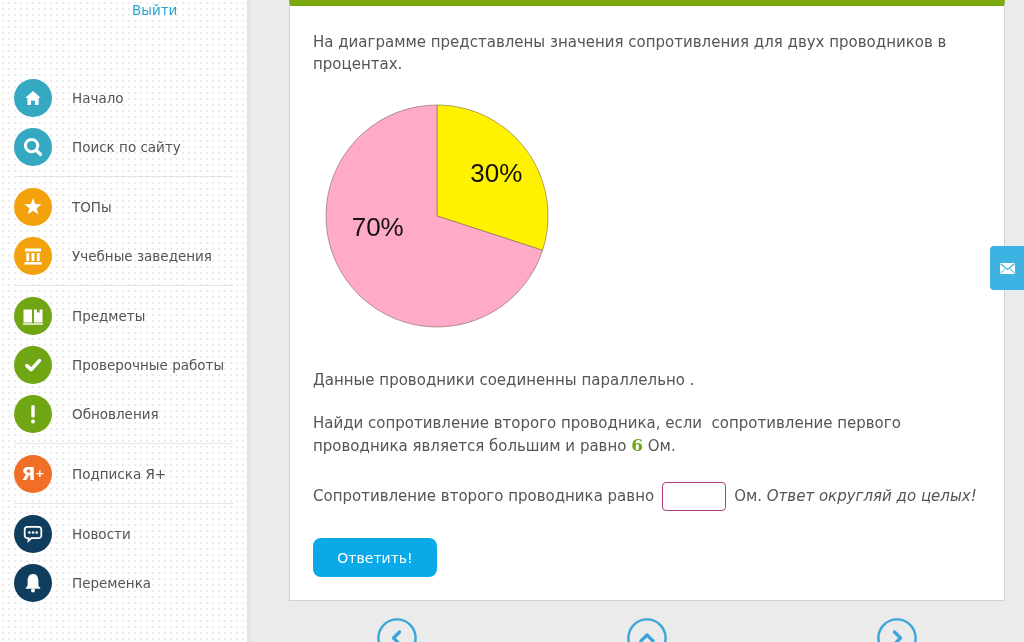 This screenshot has height=642, width=1024. What do you see at coordinates (855, 496) in the screenshot?
I see `answer-hint: Ом. Ответ округляй до целых!` at bounding box center [855, 496].